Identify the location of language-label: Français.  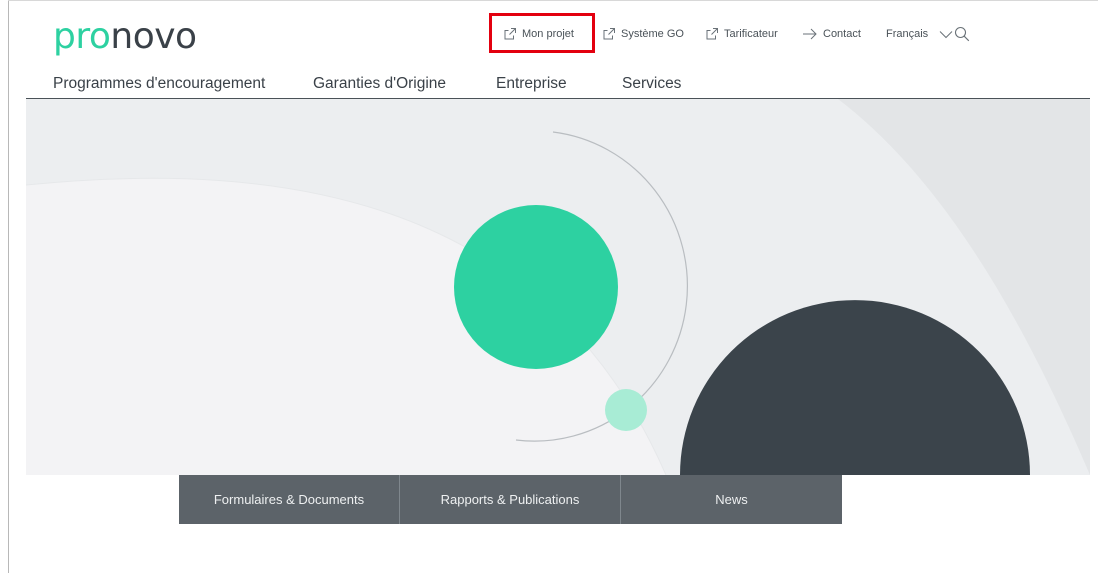
(907, 34).